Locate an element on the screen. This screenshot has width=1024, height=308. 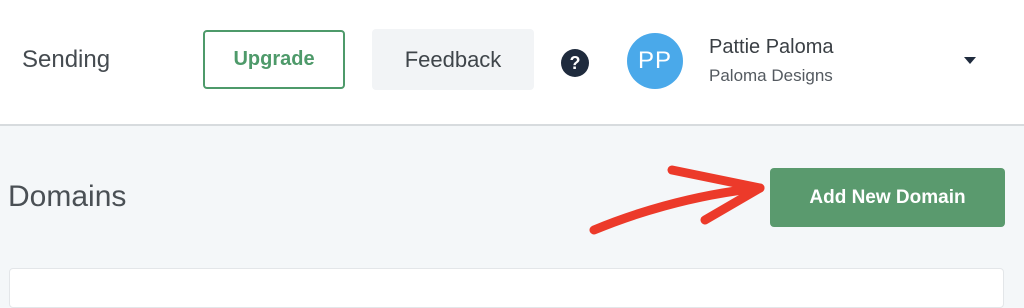
caret-down-icon is located at coordinates (970, 60).